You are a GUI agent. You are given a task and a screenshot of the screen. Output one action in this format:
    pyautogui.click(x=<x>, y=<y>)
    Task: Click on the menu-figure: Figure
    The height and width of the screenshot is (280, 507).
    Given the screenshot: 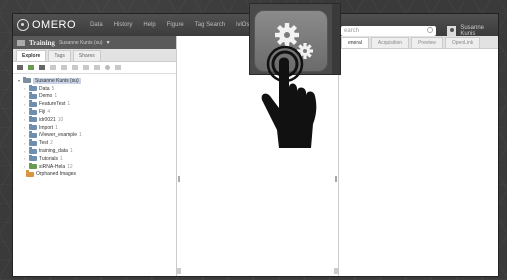 What is the action you would take?
    pyautogui.click(x=175, y=25)
    